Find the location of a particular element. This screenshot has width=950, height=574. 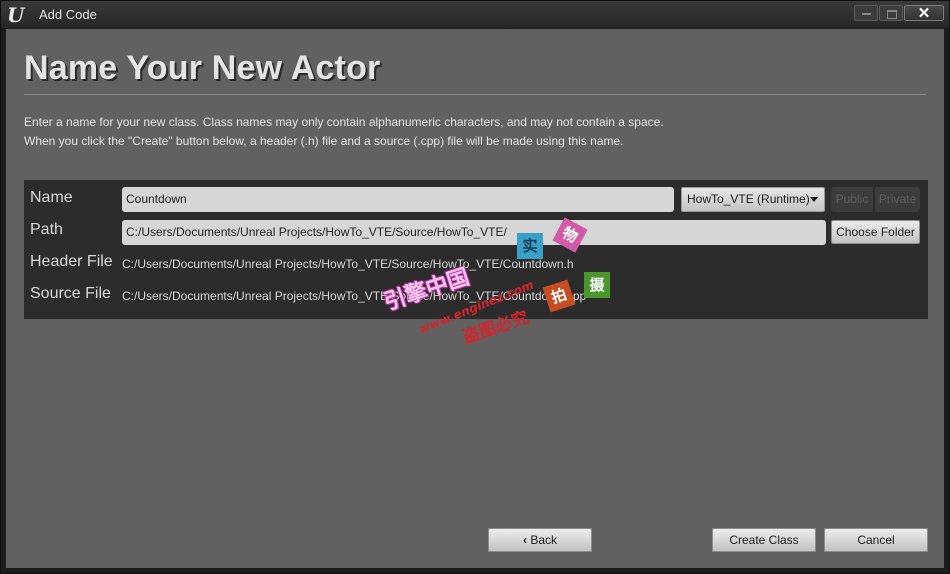

minimize-button is located at coordinates (866, 13).